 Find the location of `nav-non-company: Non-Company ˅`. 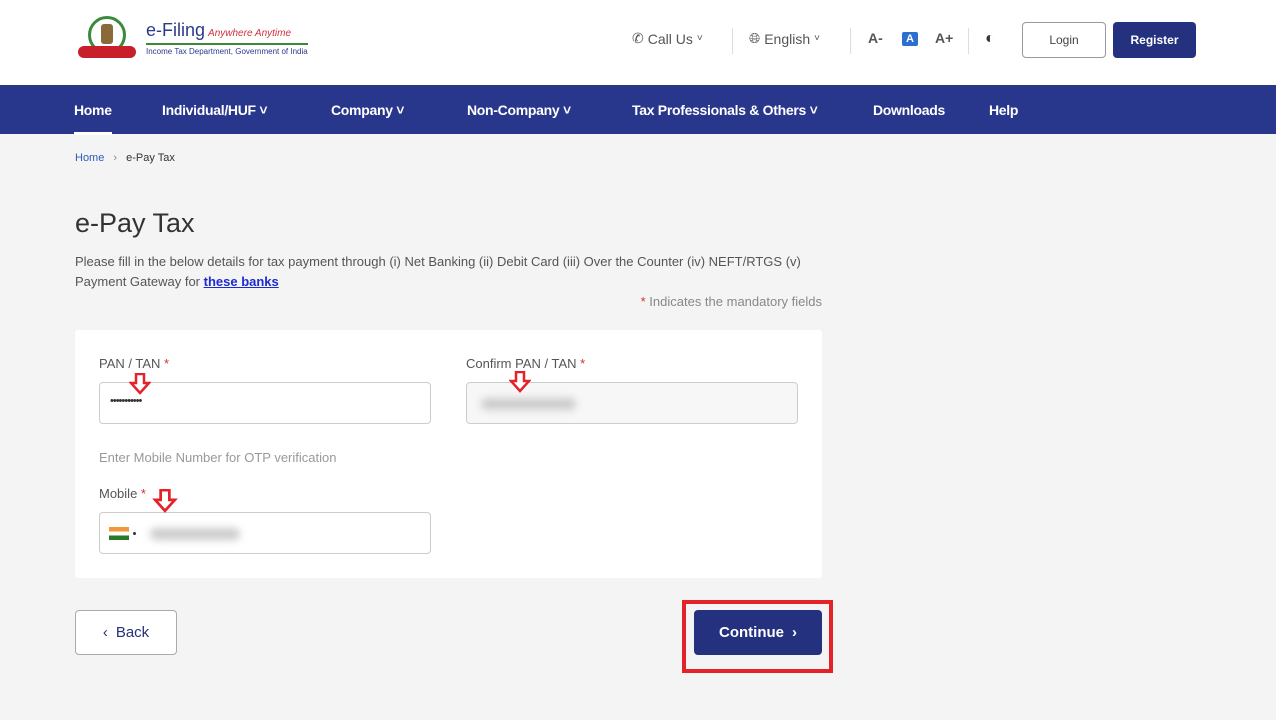

nav-non-company: Non-Company ˅ is located at coordinates (519, 110).